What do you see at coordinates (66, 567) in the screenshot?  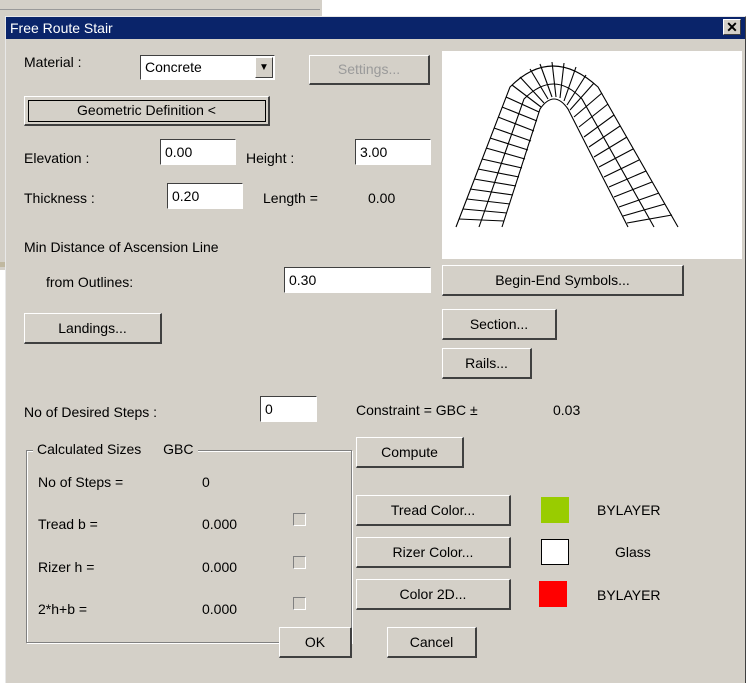 I see `rizer-label: Rizer h =` at bounding box center [66, 567].